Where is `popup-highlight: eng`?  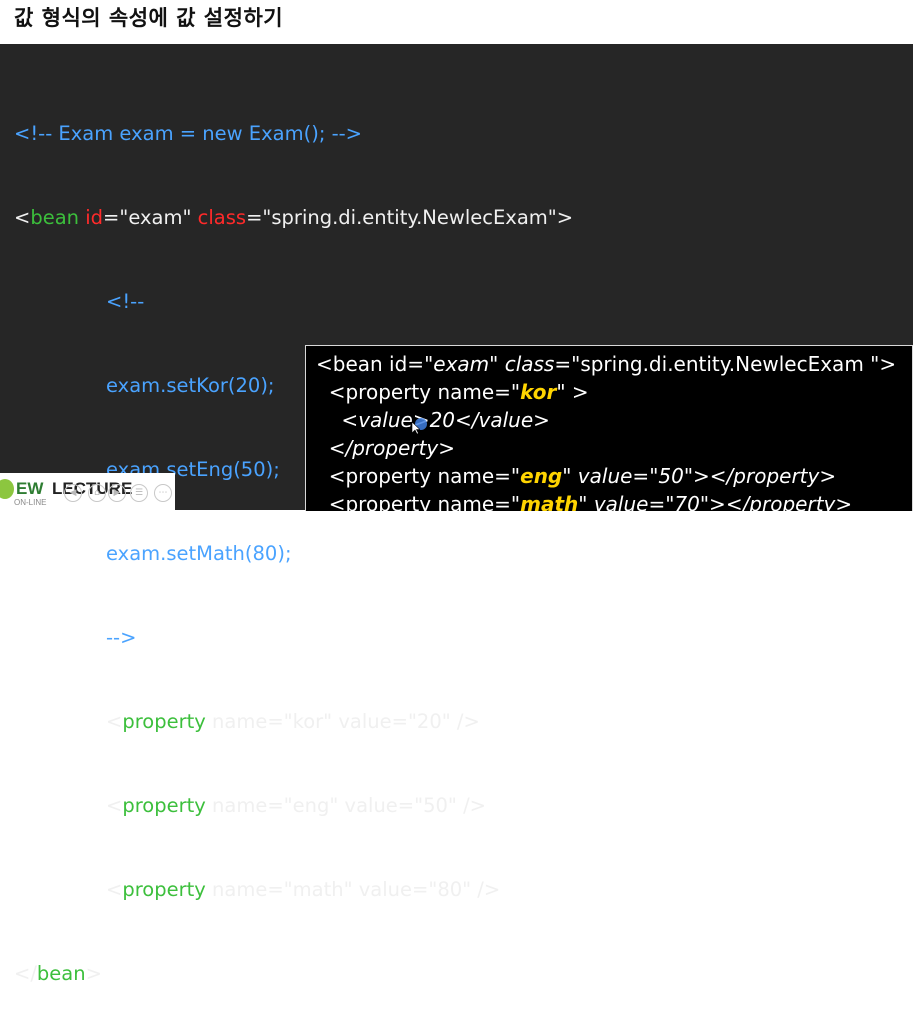 popup-highlight: eng is located at coordinates (541, 476).